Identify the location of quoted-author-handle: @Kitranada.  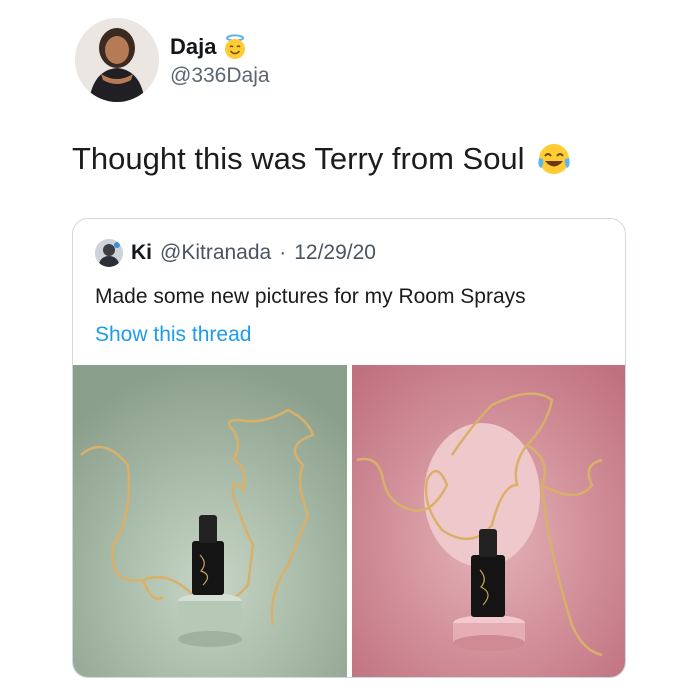
(215, 253).